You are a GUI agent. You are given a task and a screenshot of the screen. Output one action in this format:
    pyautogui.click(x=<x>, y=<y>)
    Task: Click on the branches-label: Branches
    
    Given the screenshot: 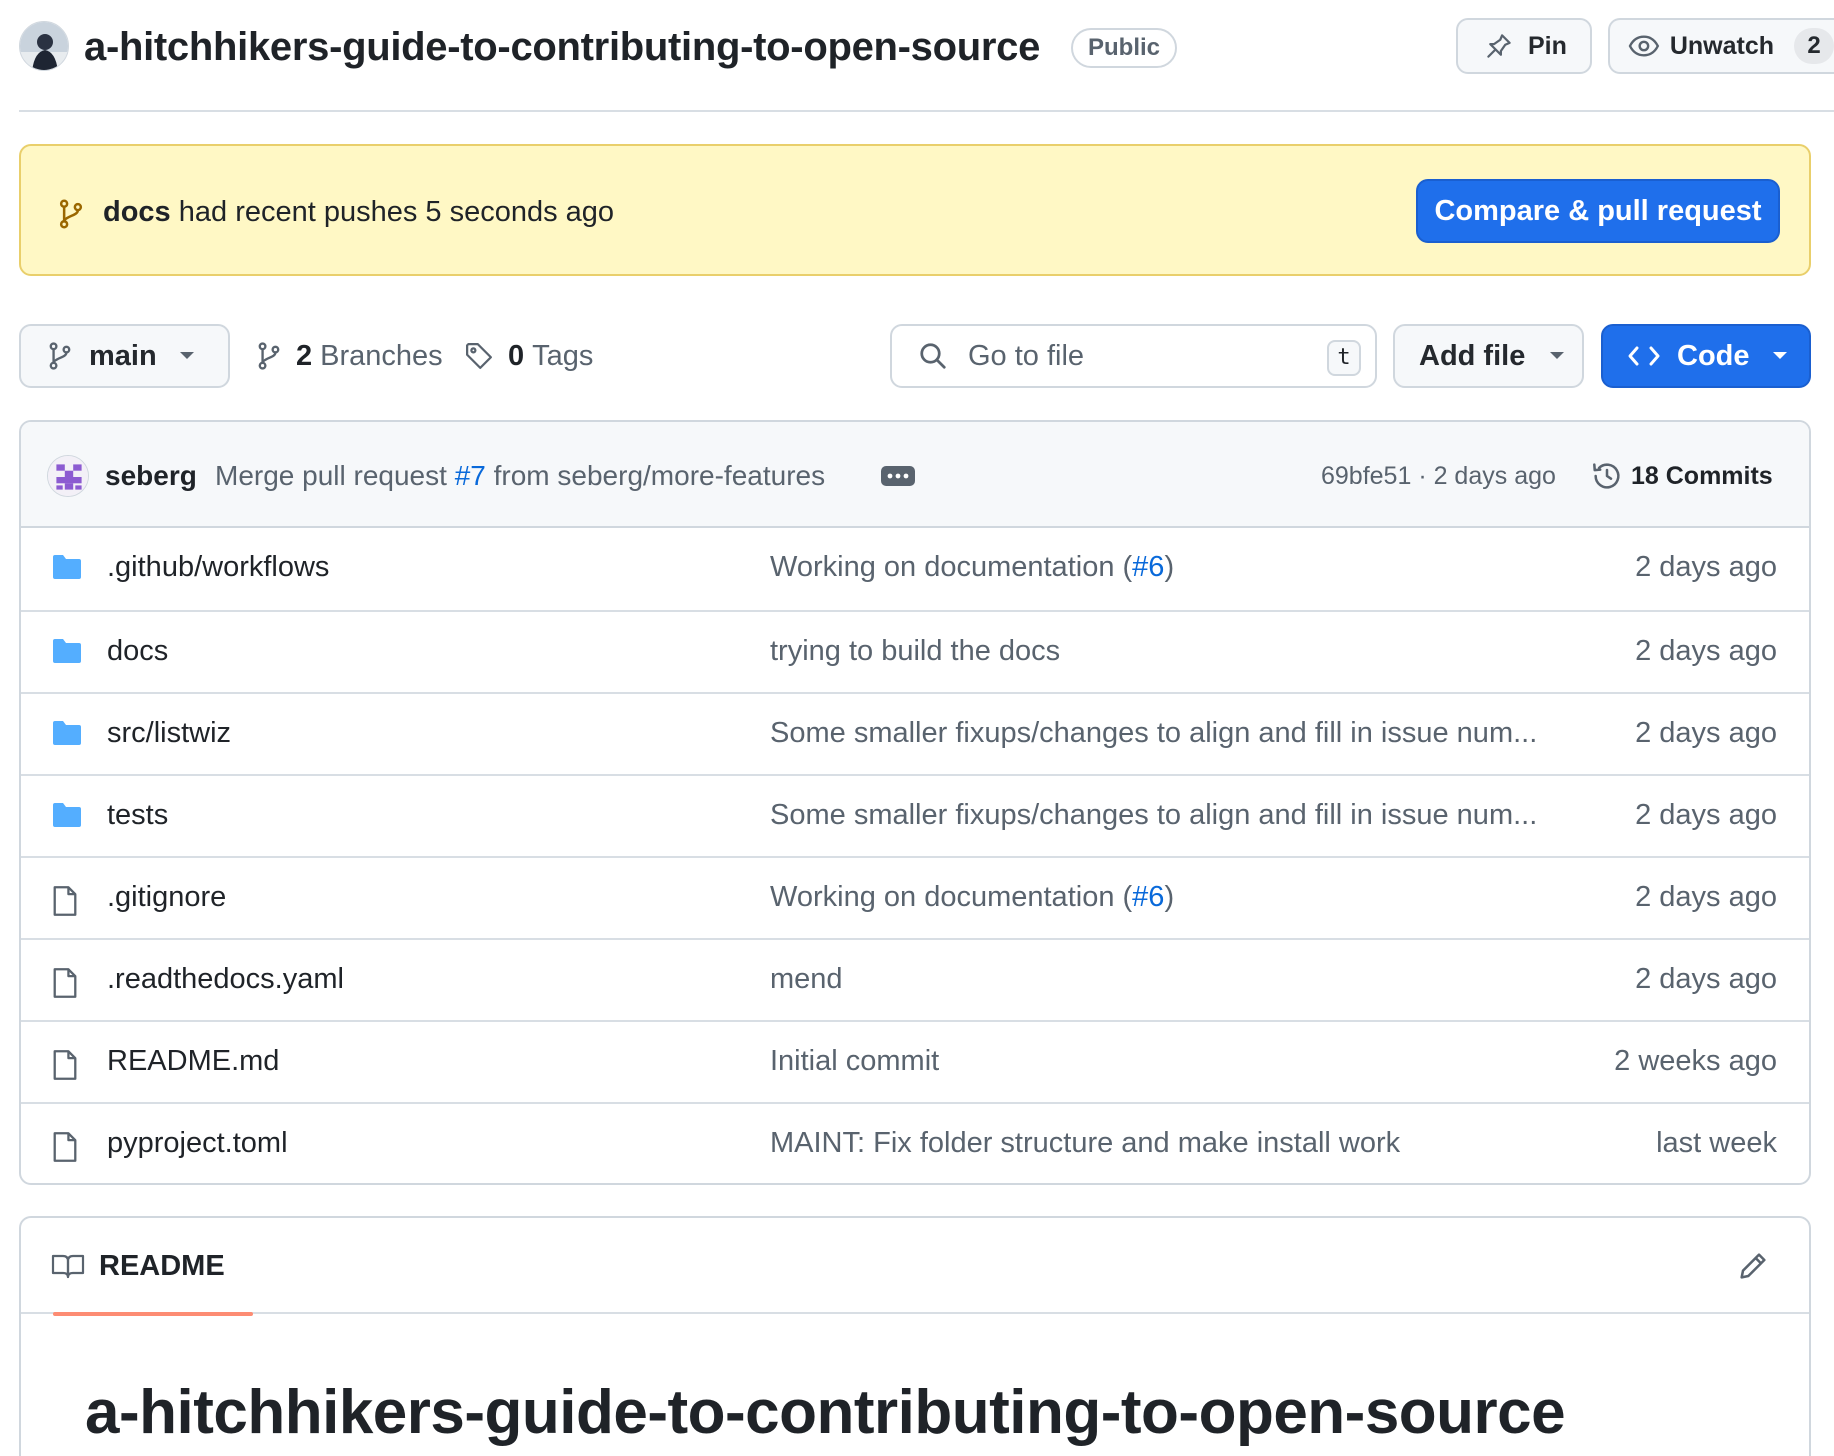 What is the action you would take?
    pyautogui.click(x=381, y=355)
    